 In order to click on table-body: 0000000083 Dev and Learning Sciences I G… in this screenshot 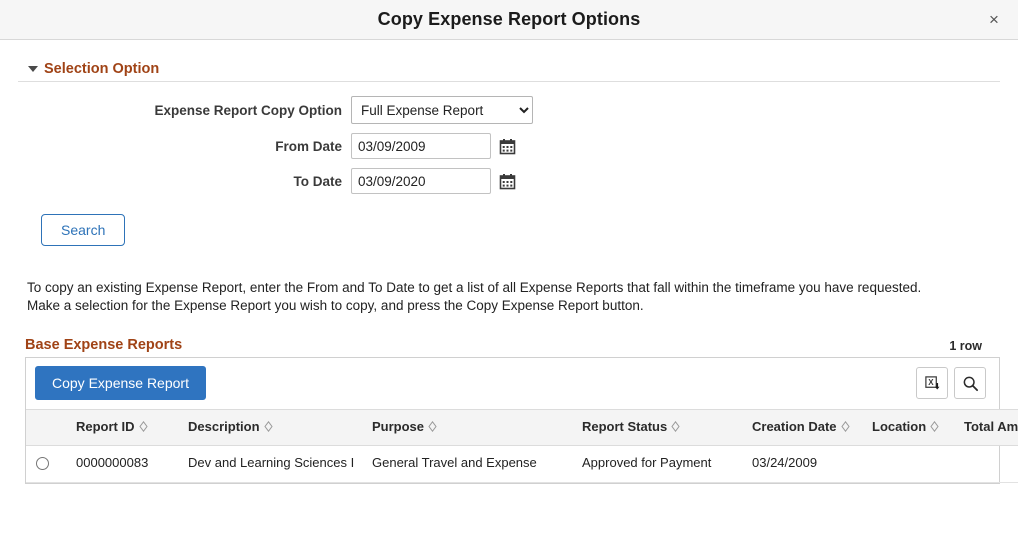, I will do `click(522, 464)`.